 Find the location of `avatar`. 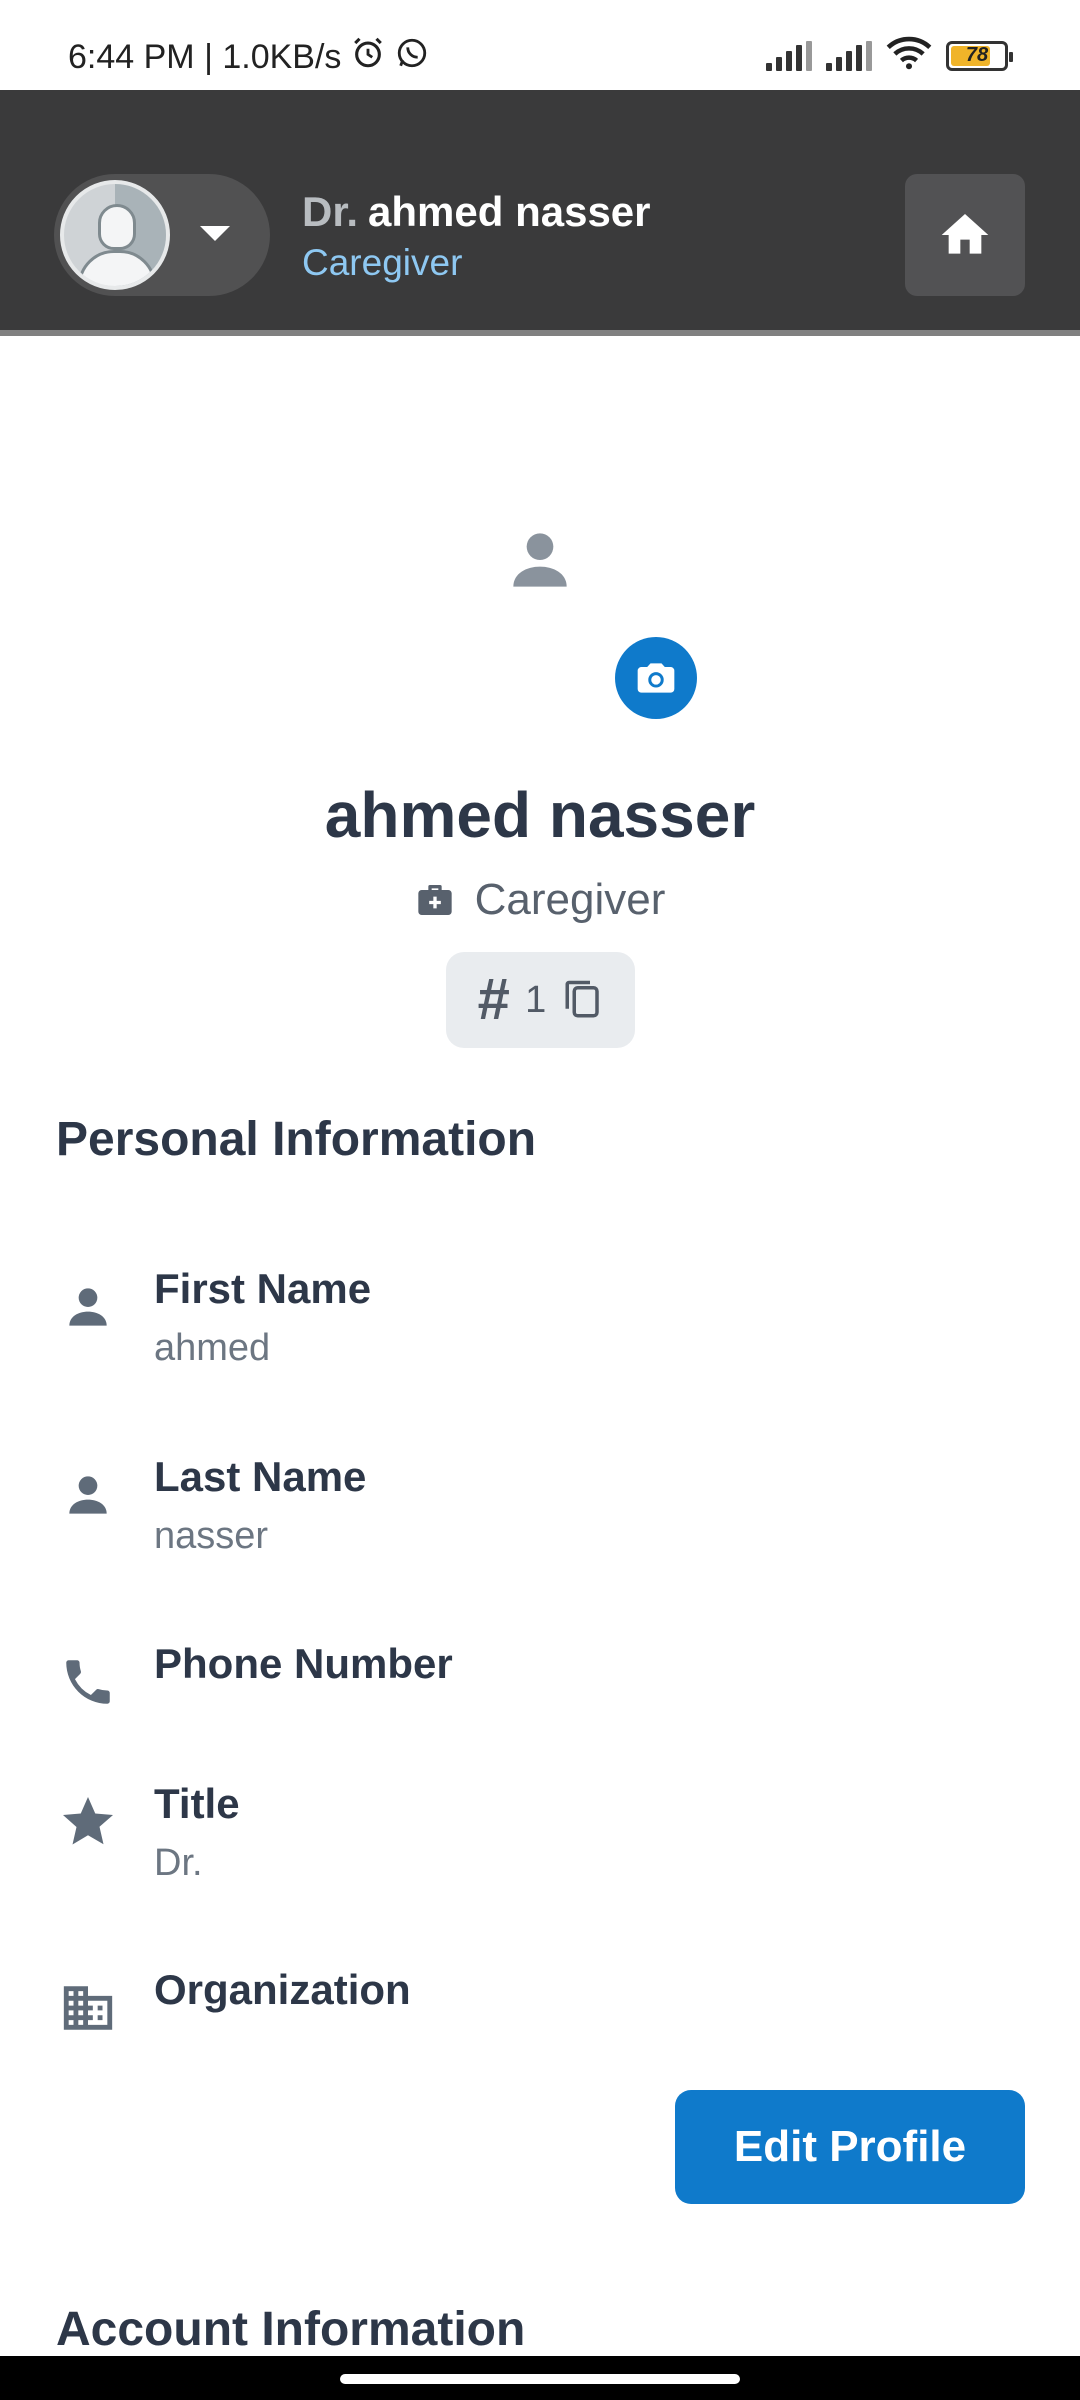

avatar is located at coordinates (115, 235).